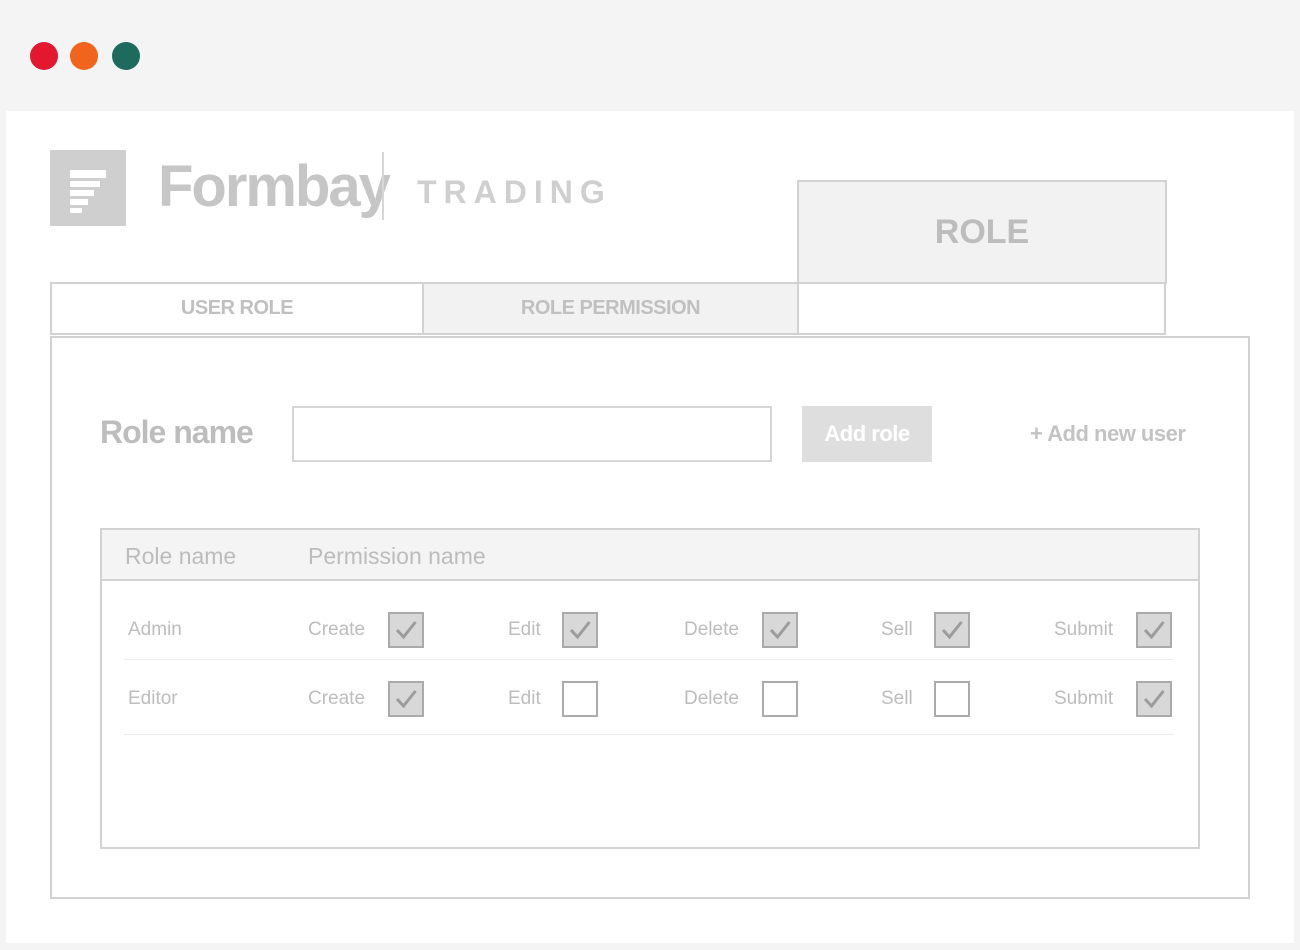 The image size is (1300, 950). What do you see at coordinates (274, 186) in the screenshot?
I see `brand-name: Formbay` at bounding box center [274, 186].